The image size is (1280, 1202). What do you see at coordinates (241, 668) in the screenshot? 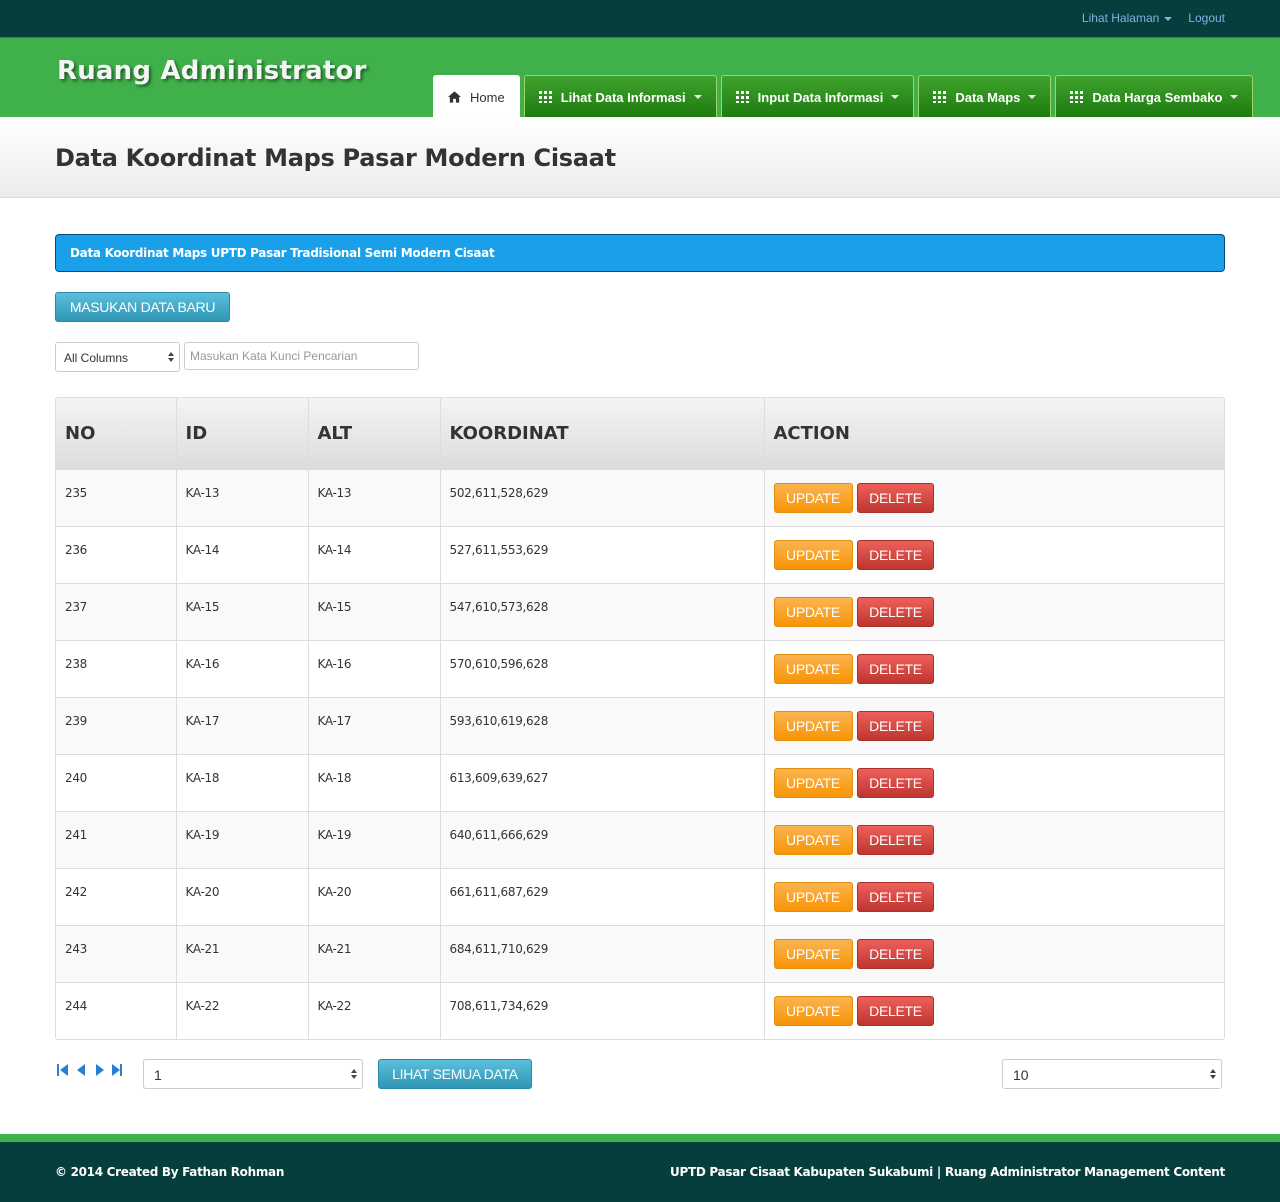
I see `cell-id: KA-16` at bounding box center [241, 668].